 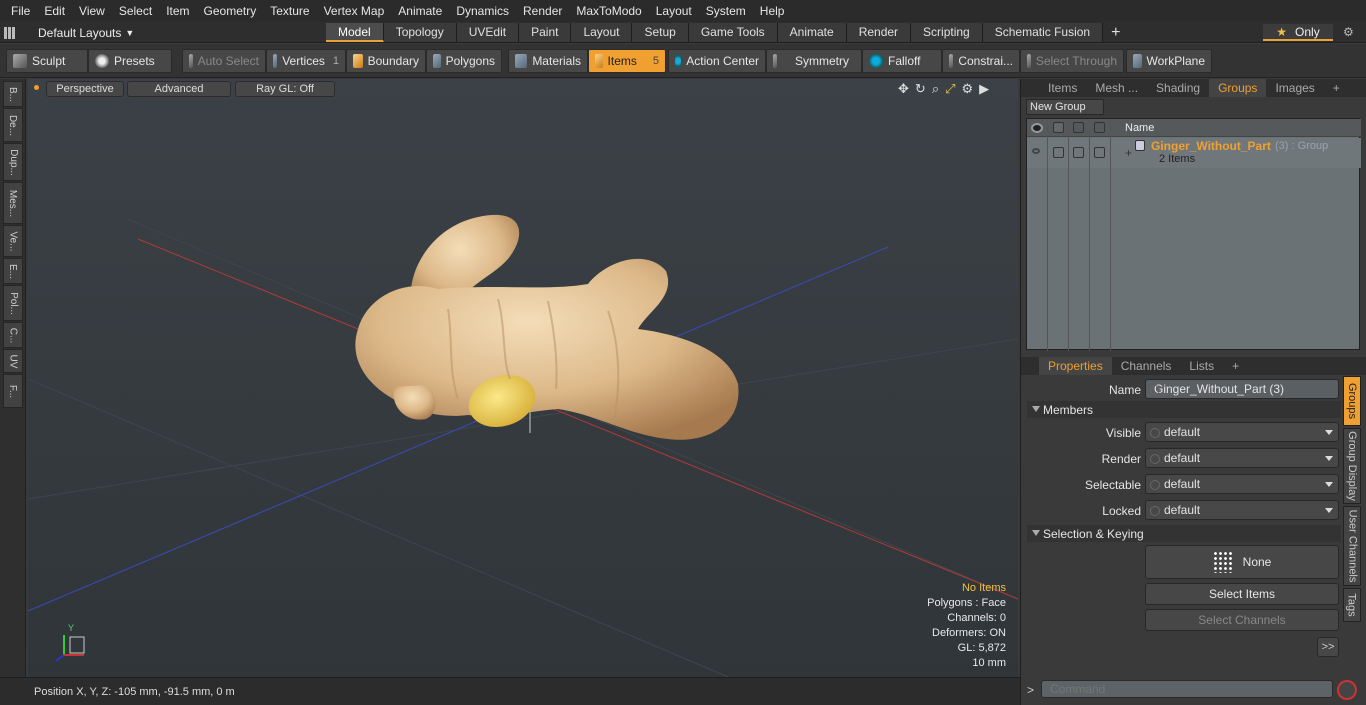 I want to click on sculpt-button: Sculpt, so click(x=47, y=61).